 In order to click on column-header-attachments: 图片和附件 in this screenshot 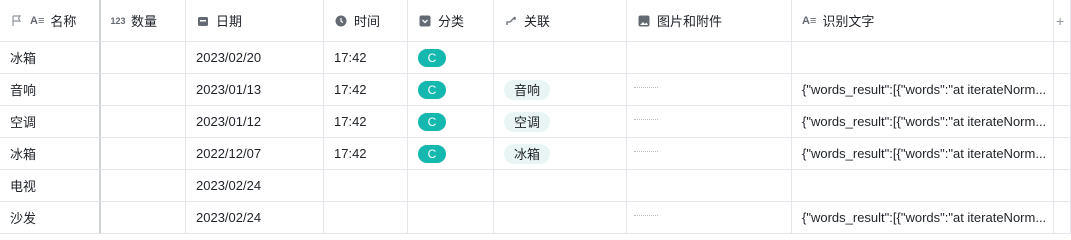, I will do `click(709, 21)`.